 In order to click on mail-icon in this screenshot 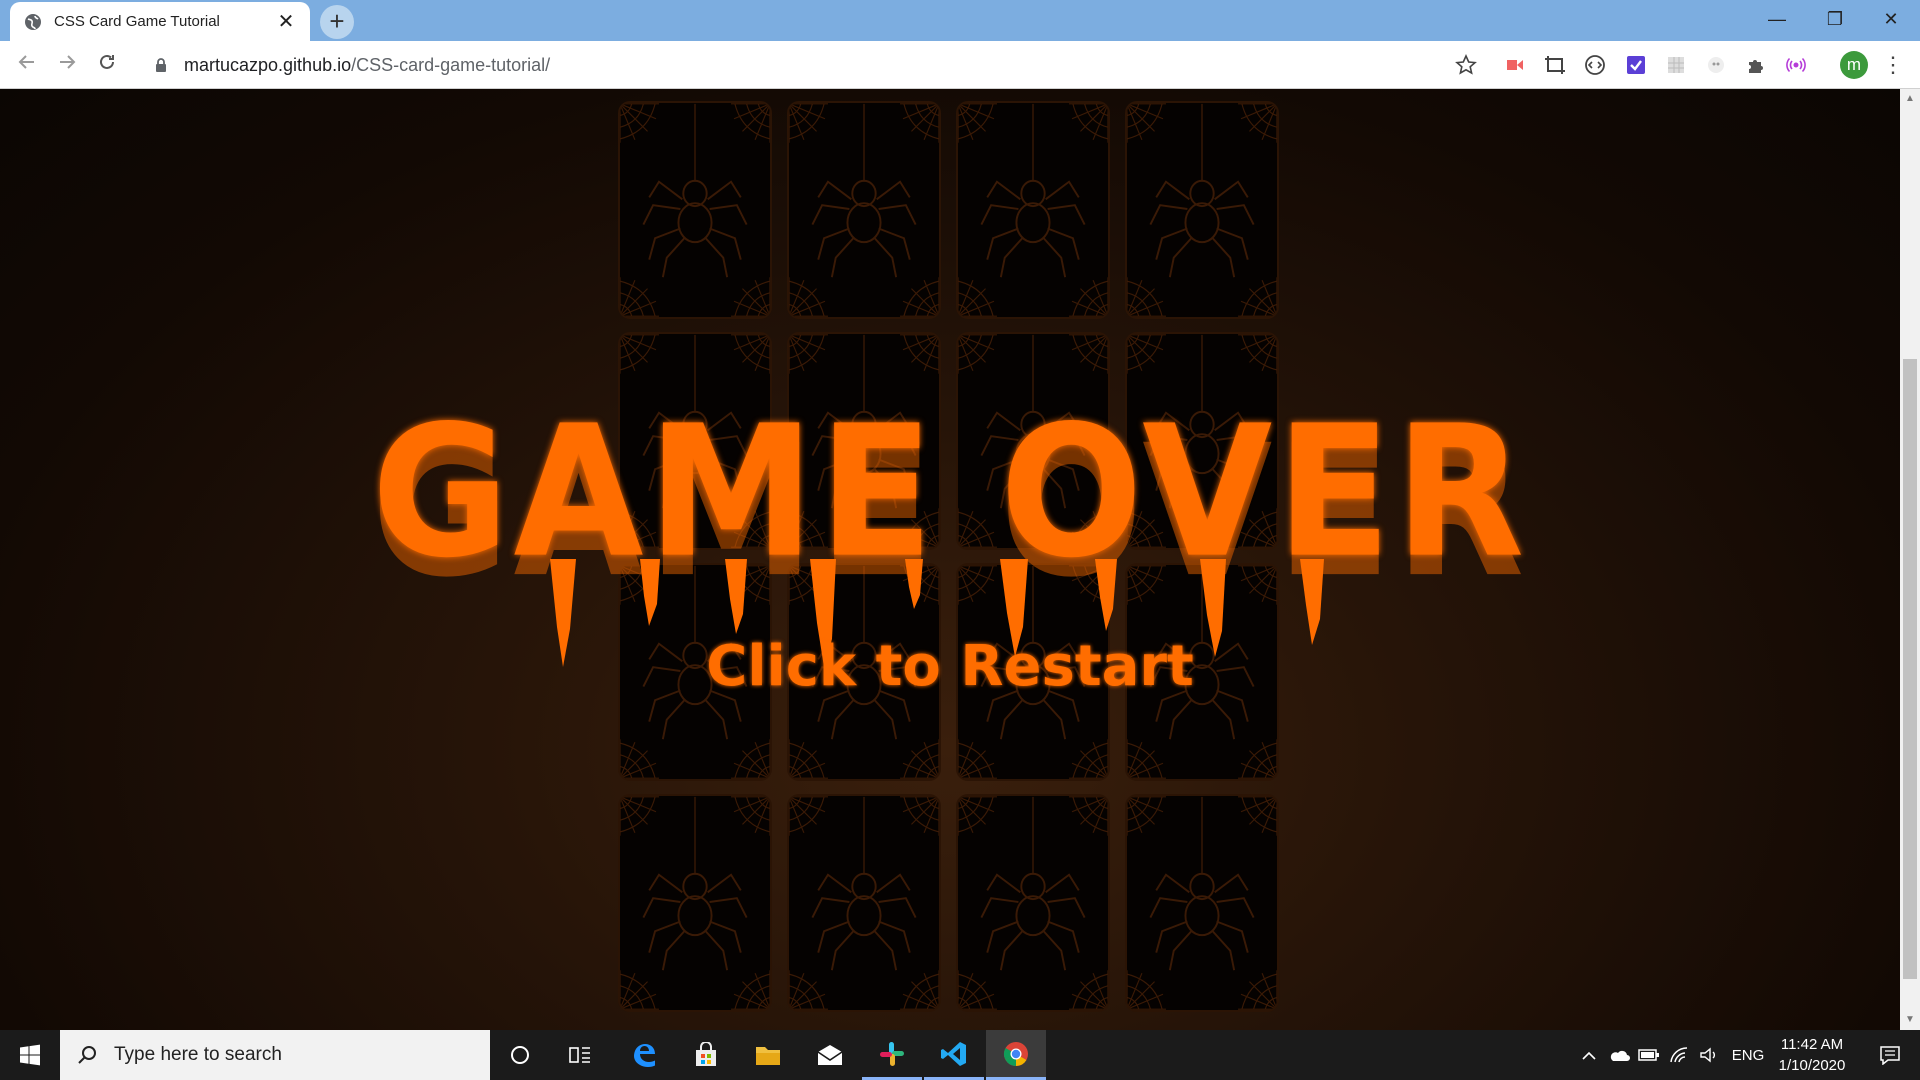, I will do `click(830, 1055)`.